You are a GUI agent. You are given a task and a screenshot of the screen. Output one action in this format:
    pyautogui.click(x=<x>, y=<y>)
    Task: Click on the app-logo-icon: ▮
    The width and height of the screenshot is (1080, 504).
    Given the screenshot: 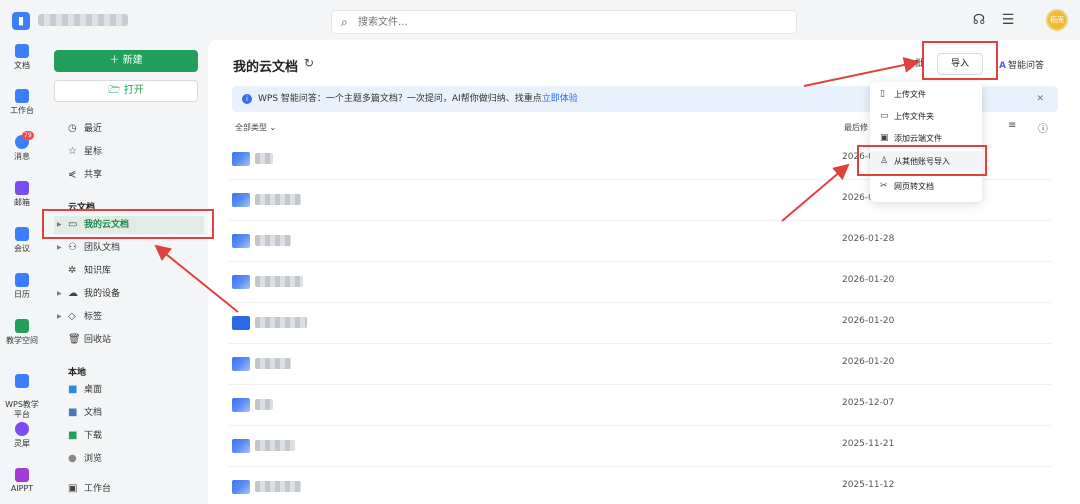 What is the action you would take?
    pyautogui.click(x=21, y=21)
    